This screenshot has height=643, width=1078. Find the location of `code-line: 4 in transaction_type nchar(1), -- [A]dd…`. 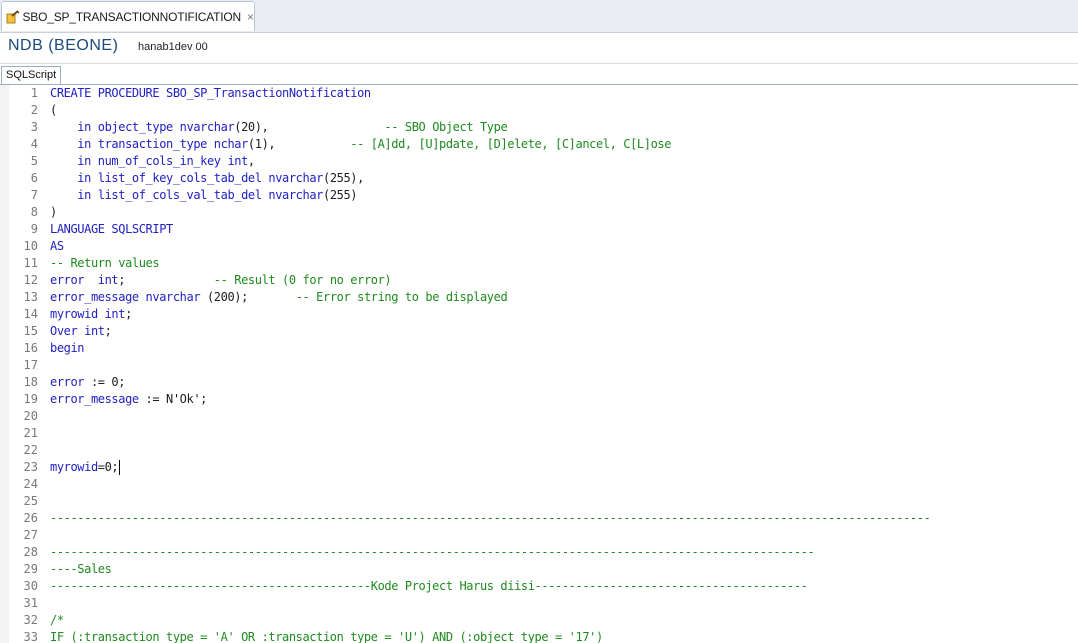

code-line: 4 in transaction_type nchar(1), -- [A]dd… is located at coordinates (539, 144).